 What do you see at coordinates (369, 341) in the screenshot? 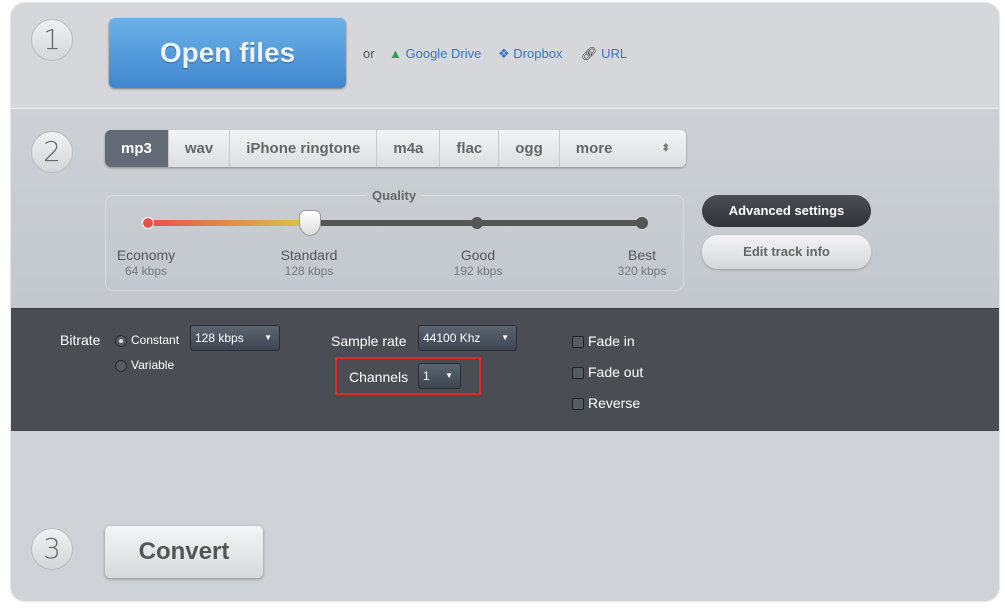
I see `sample-rate-label: Sample rate` at bounding box center [369, 341].